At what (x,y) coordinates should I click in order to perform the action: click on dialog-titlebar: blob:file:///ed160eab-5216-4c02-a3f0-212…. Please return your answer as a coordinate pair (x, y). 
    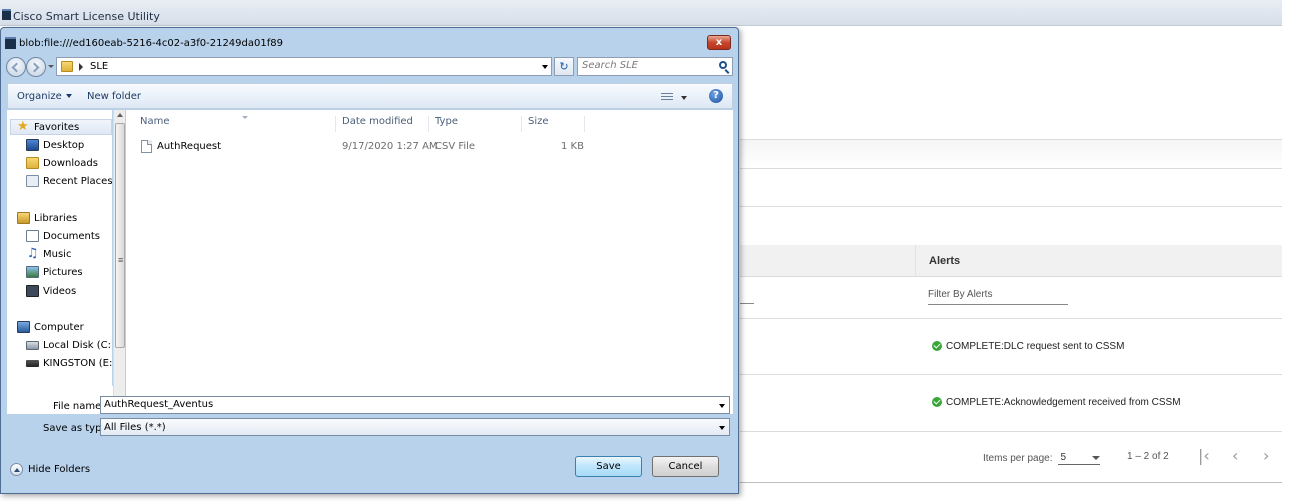
    Looking at the image, I should click on (369, 42).